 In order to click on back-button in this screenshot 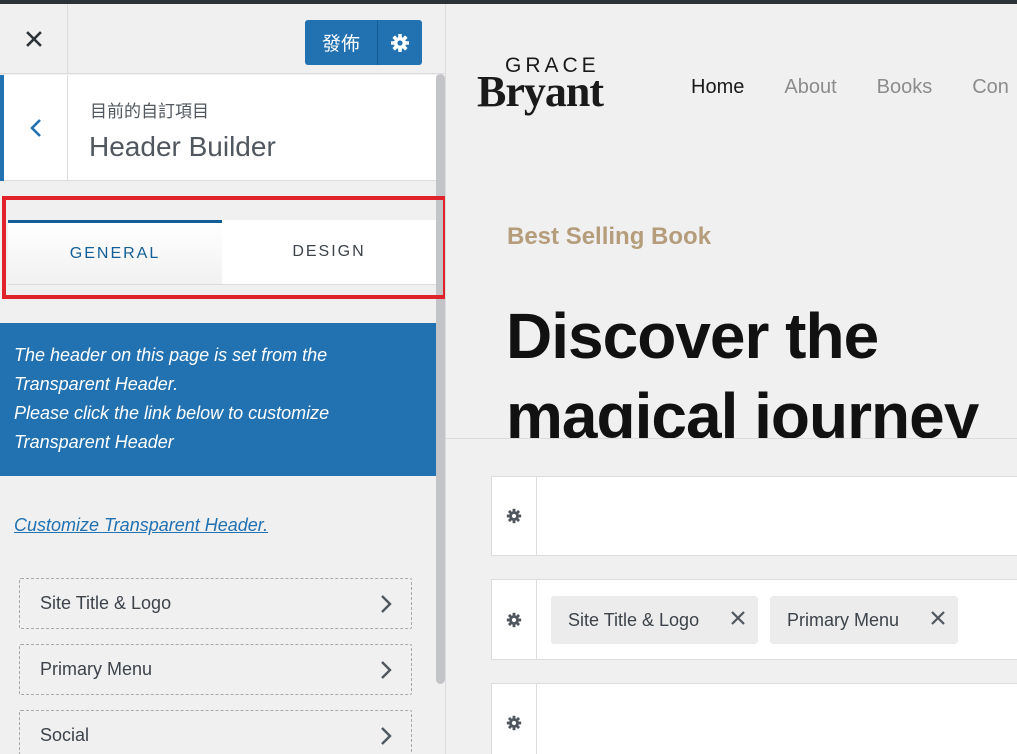, I will do `click(34, 128)`.